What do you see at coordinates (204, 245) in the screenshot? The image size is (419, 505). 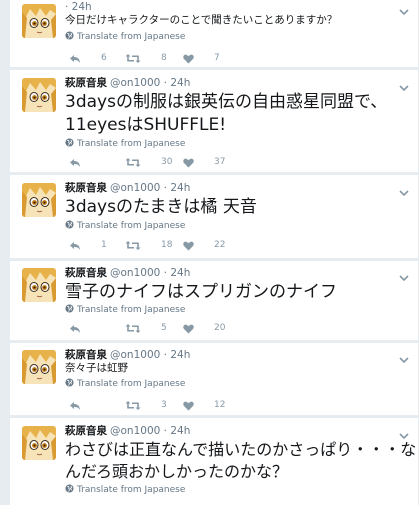 I see `like-button: 22` at bounding box center [204, 245].